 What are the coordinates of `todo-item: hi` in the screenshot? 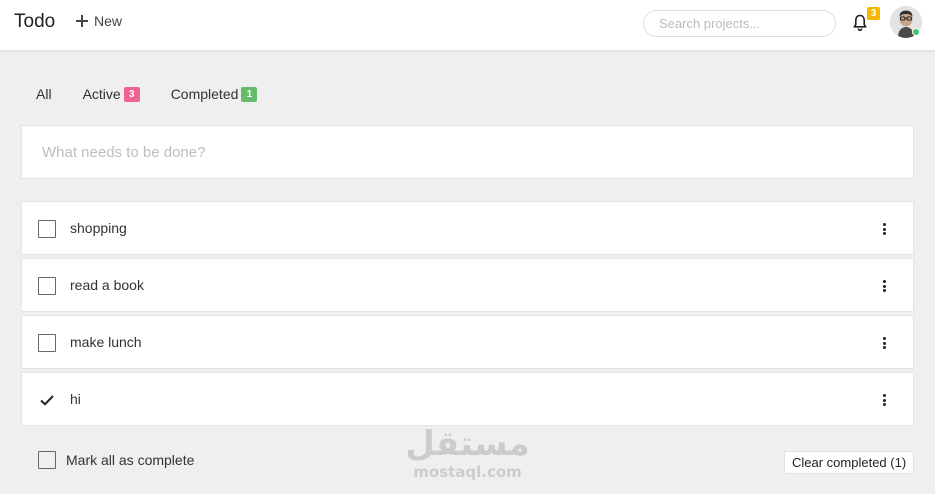 It's located at (467, 399).